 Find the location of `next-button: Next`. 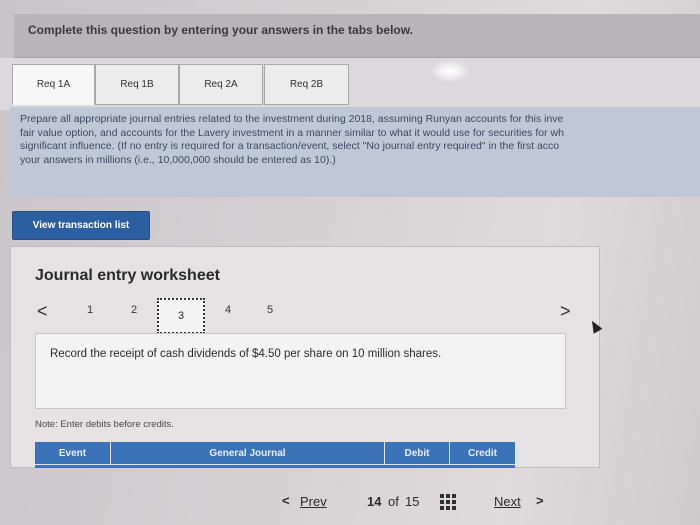

next-button: Next is located at coordinates (507, 501).